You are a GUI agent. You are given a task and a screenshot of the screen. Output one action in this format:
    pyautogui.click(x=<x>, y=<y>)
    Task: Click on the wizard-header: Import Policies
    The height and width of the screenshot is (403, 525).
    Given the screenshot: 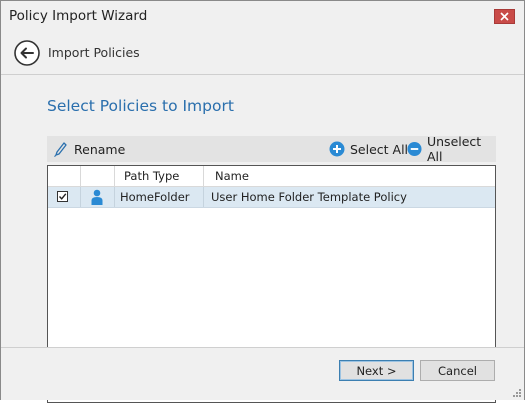 What is the action you would take?
    pyautogui.click(x=262, y=53)
    